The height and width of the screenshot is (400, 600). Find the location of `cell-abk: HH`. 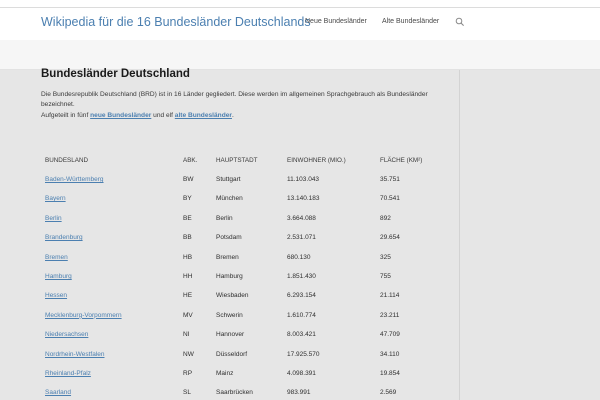

cell-abk: HH is located at coordinates (188, 276).